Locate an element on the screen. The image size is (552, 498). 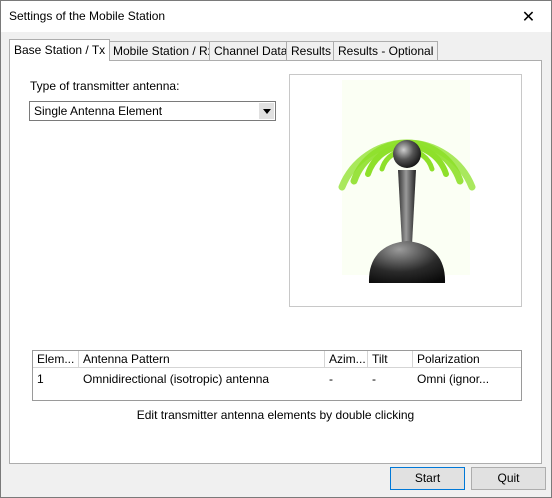
antenna-type-value: Single Antenna Element is located at coordinates (98, 111).